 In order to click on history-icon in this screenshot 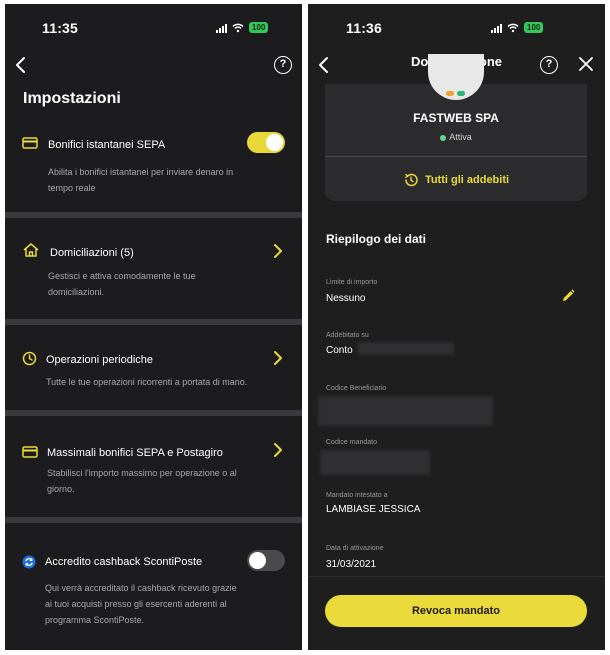, I will do `click(411, 180)`.